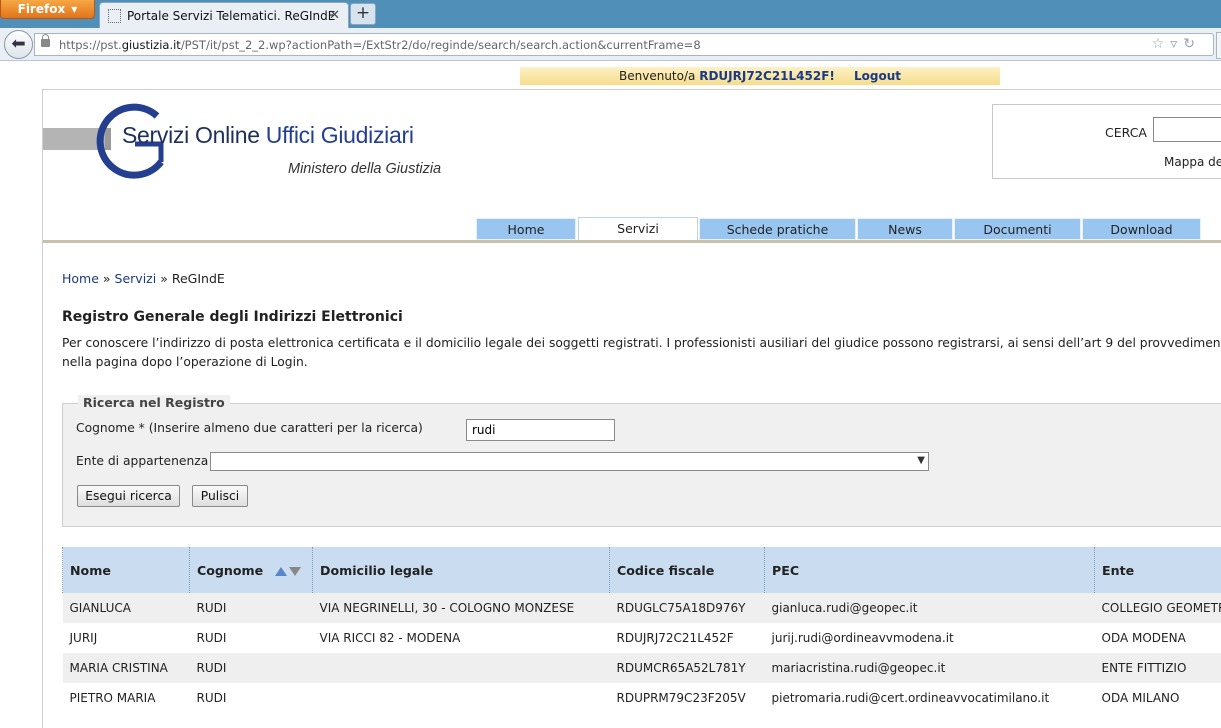 This screenshot has width=1221, height=728. What do you see at coordinates (126, 570) in the screenshot?
I see `column-header-nome: Nome` at bounding box center [126, 570].